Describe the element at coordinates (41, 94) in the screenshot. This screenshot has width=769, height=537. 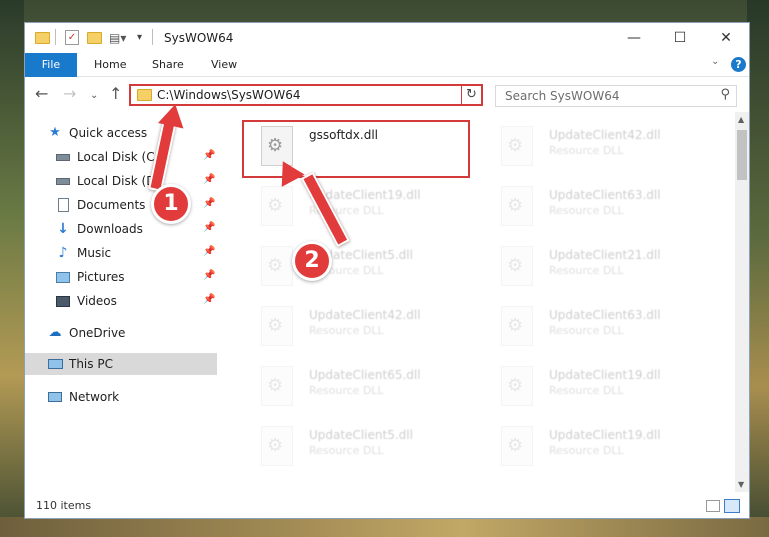
I see `back-arrow-icon: ←` at that location.